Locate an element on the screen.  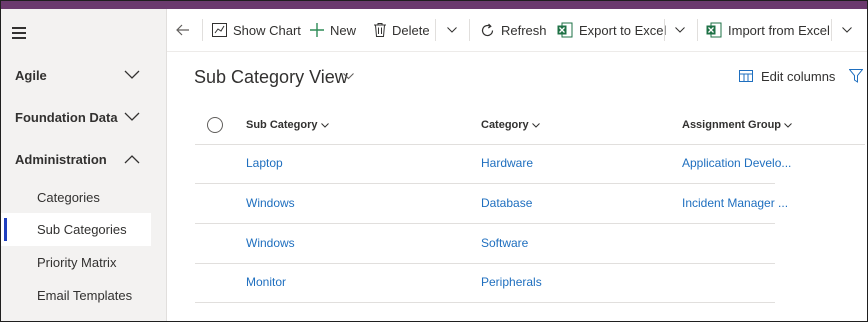
refresh-icon is located at coordinates (487, 29).